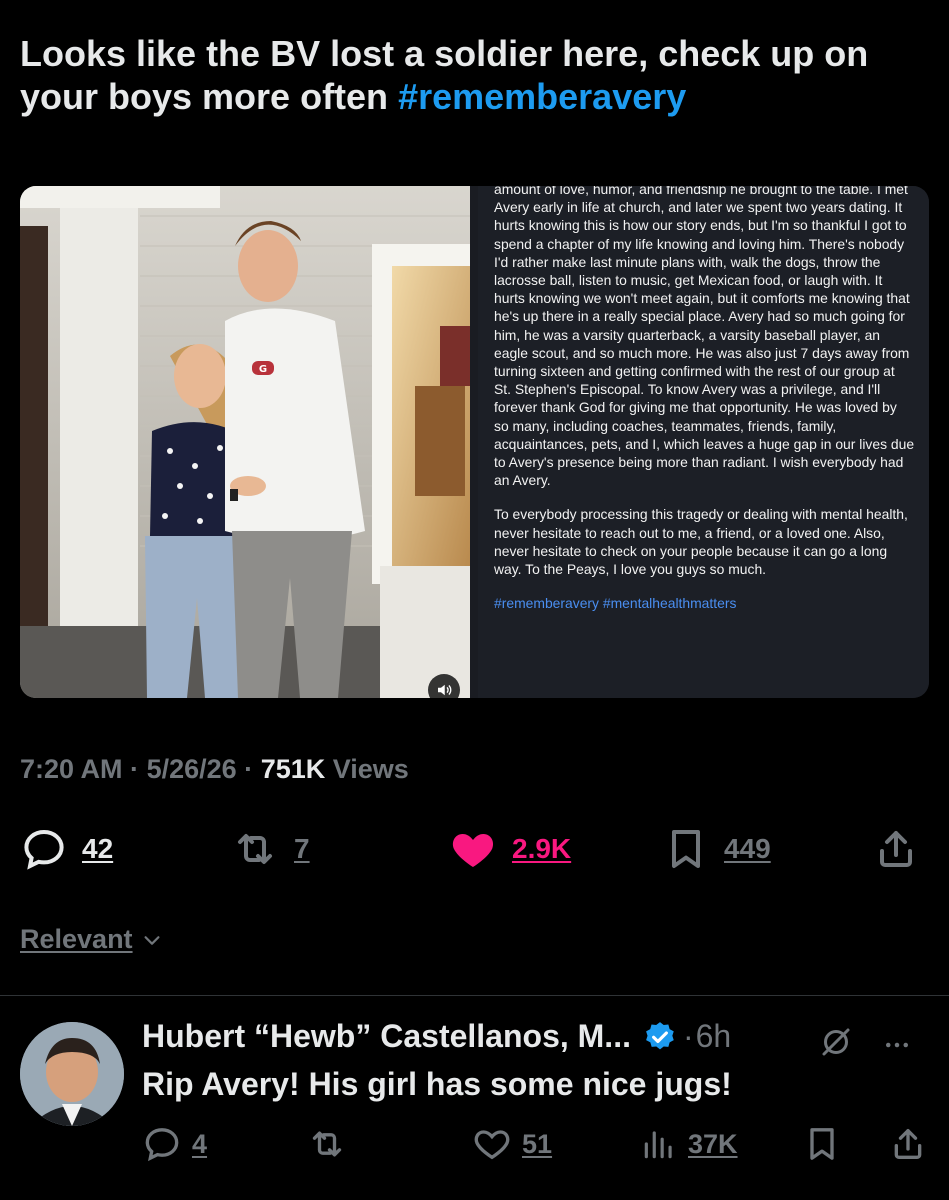 The height and width of the screenshot is (1200, 949). I want to click on reply-like-count: 51, so click(537, 1143).